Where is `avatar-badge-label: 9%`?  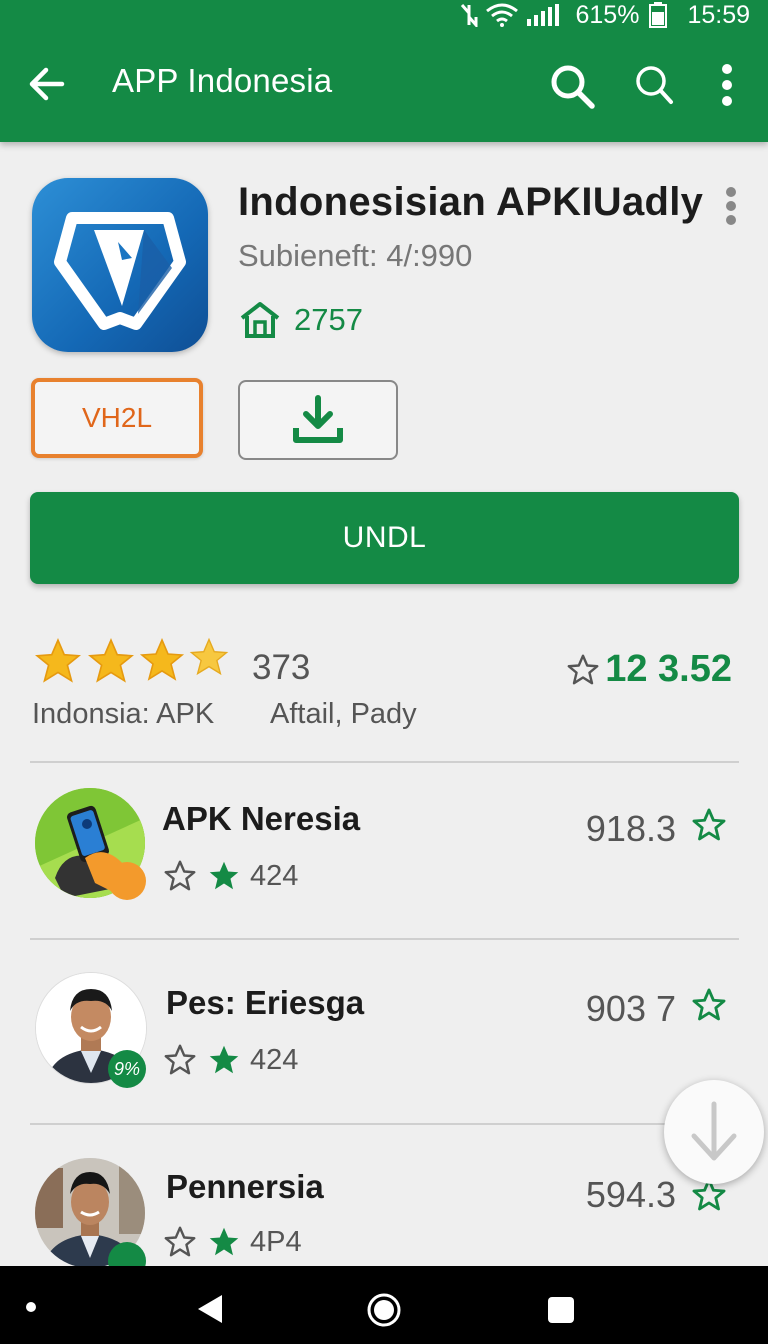
avatar-badge-label: 9% is located at coordinates (126, 1068).